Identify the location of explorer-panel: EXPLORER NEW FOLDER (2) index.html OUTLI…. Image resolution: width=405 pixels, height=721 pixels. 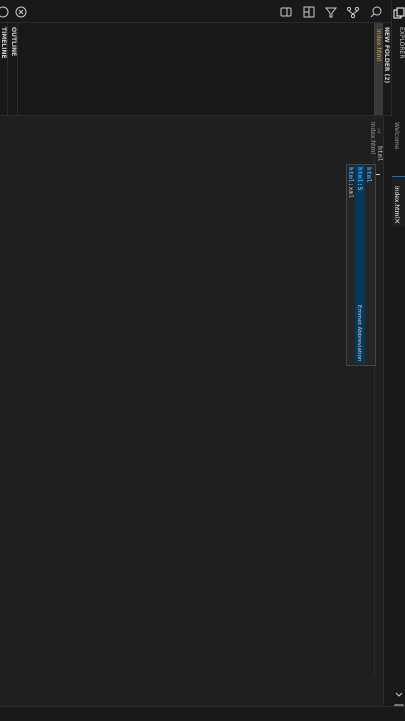
(202, 69).